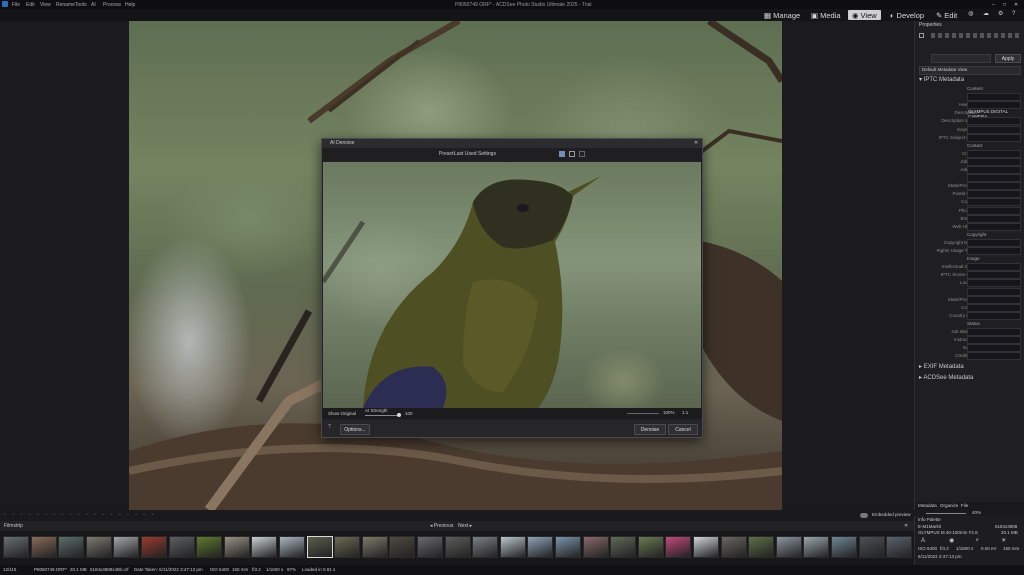  Describe the element at coordinates (112, 515) in the screenshot. I see `color-label-icon: ◦` at that location.